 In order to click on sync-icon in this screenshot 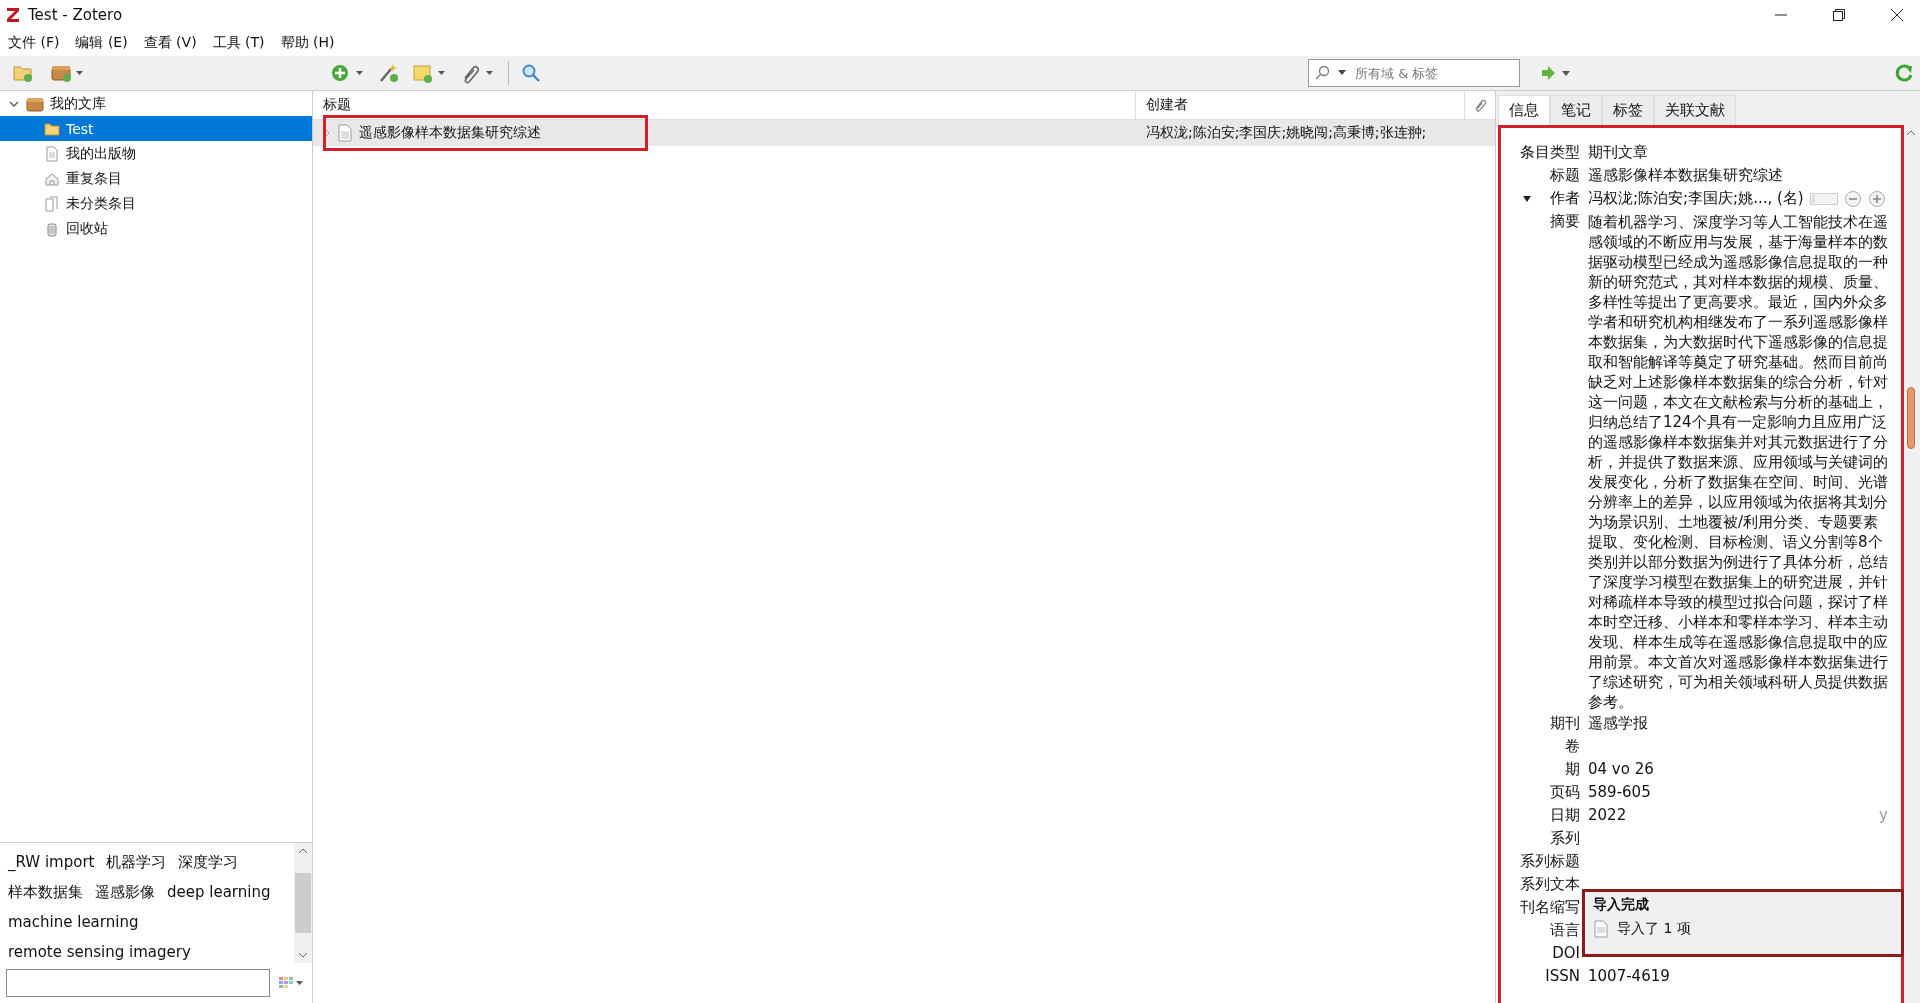, I will do `click(1904, 73)`.